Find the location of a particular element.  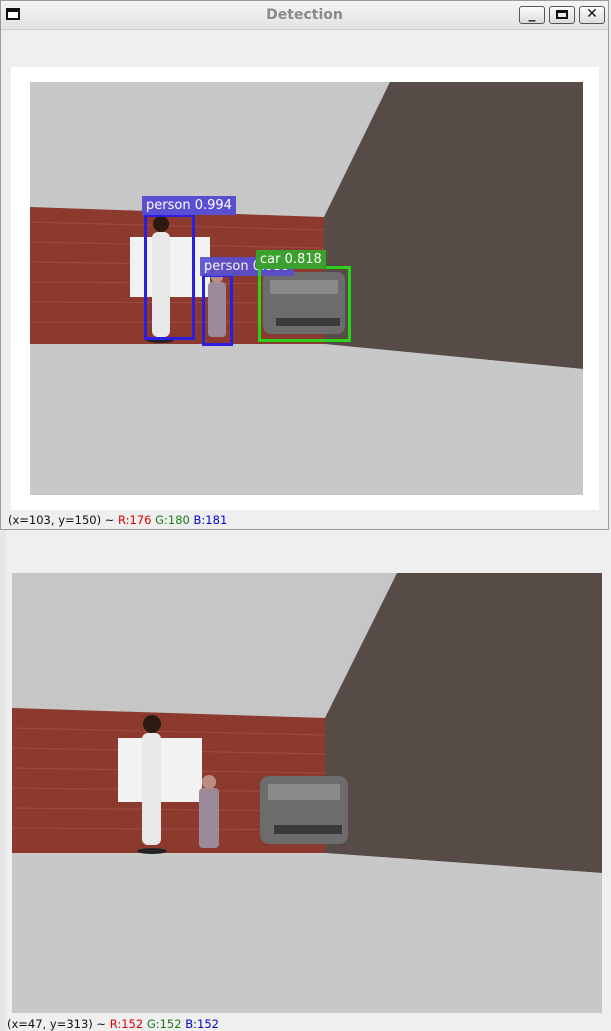

minimize-icon: _ is located at coordinates (532, 14).